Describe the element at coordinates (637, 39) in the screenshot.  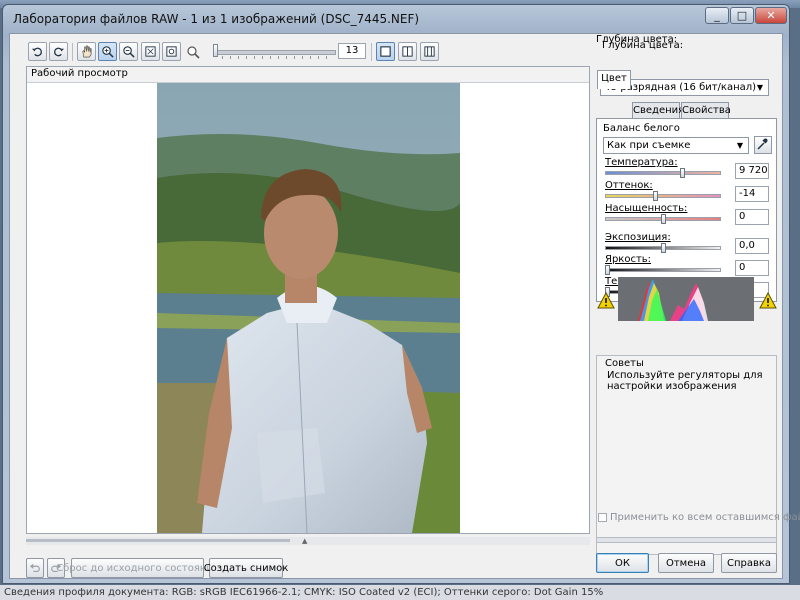
I see `color-depth-heading: Глубина цвета:` at that location.